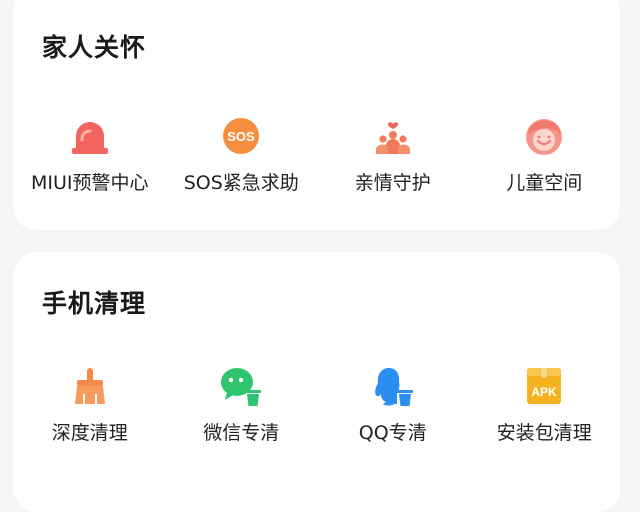 The height and width of the screenshot is (512, 640). Describe the element at coordinates (393, 386) in the screenshot. I see `qq-clean-icon` at that location.